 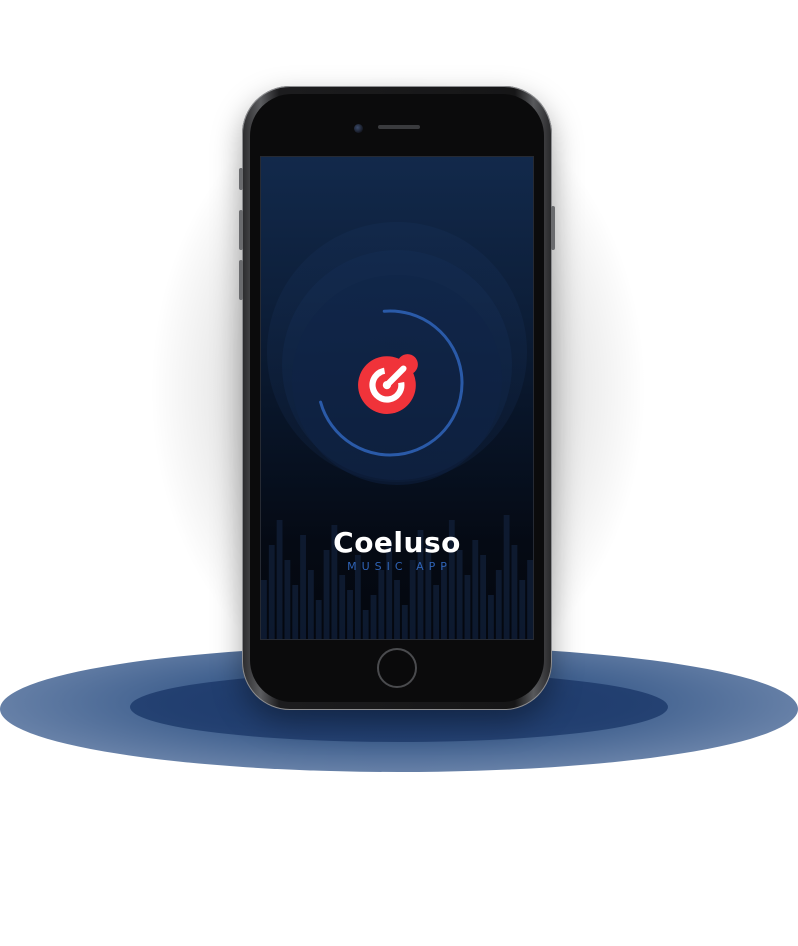 I want to click on volume-up-button, so click(x=241, y=230).